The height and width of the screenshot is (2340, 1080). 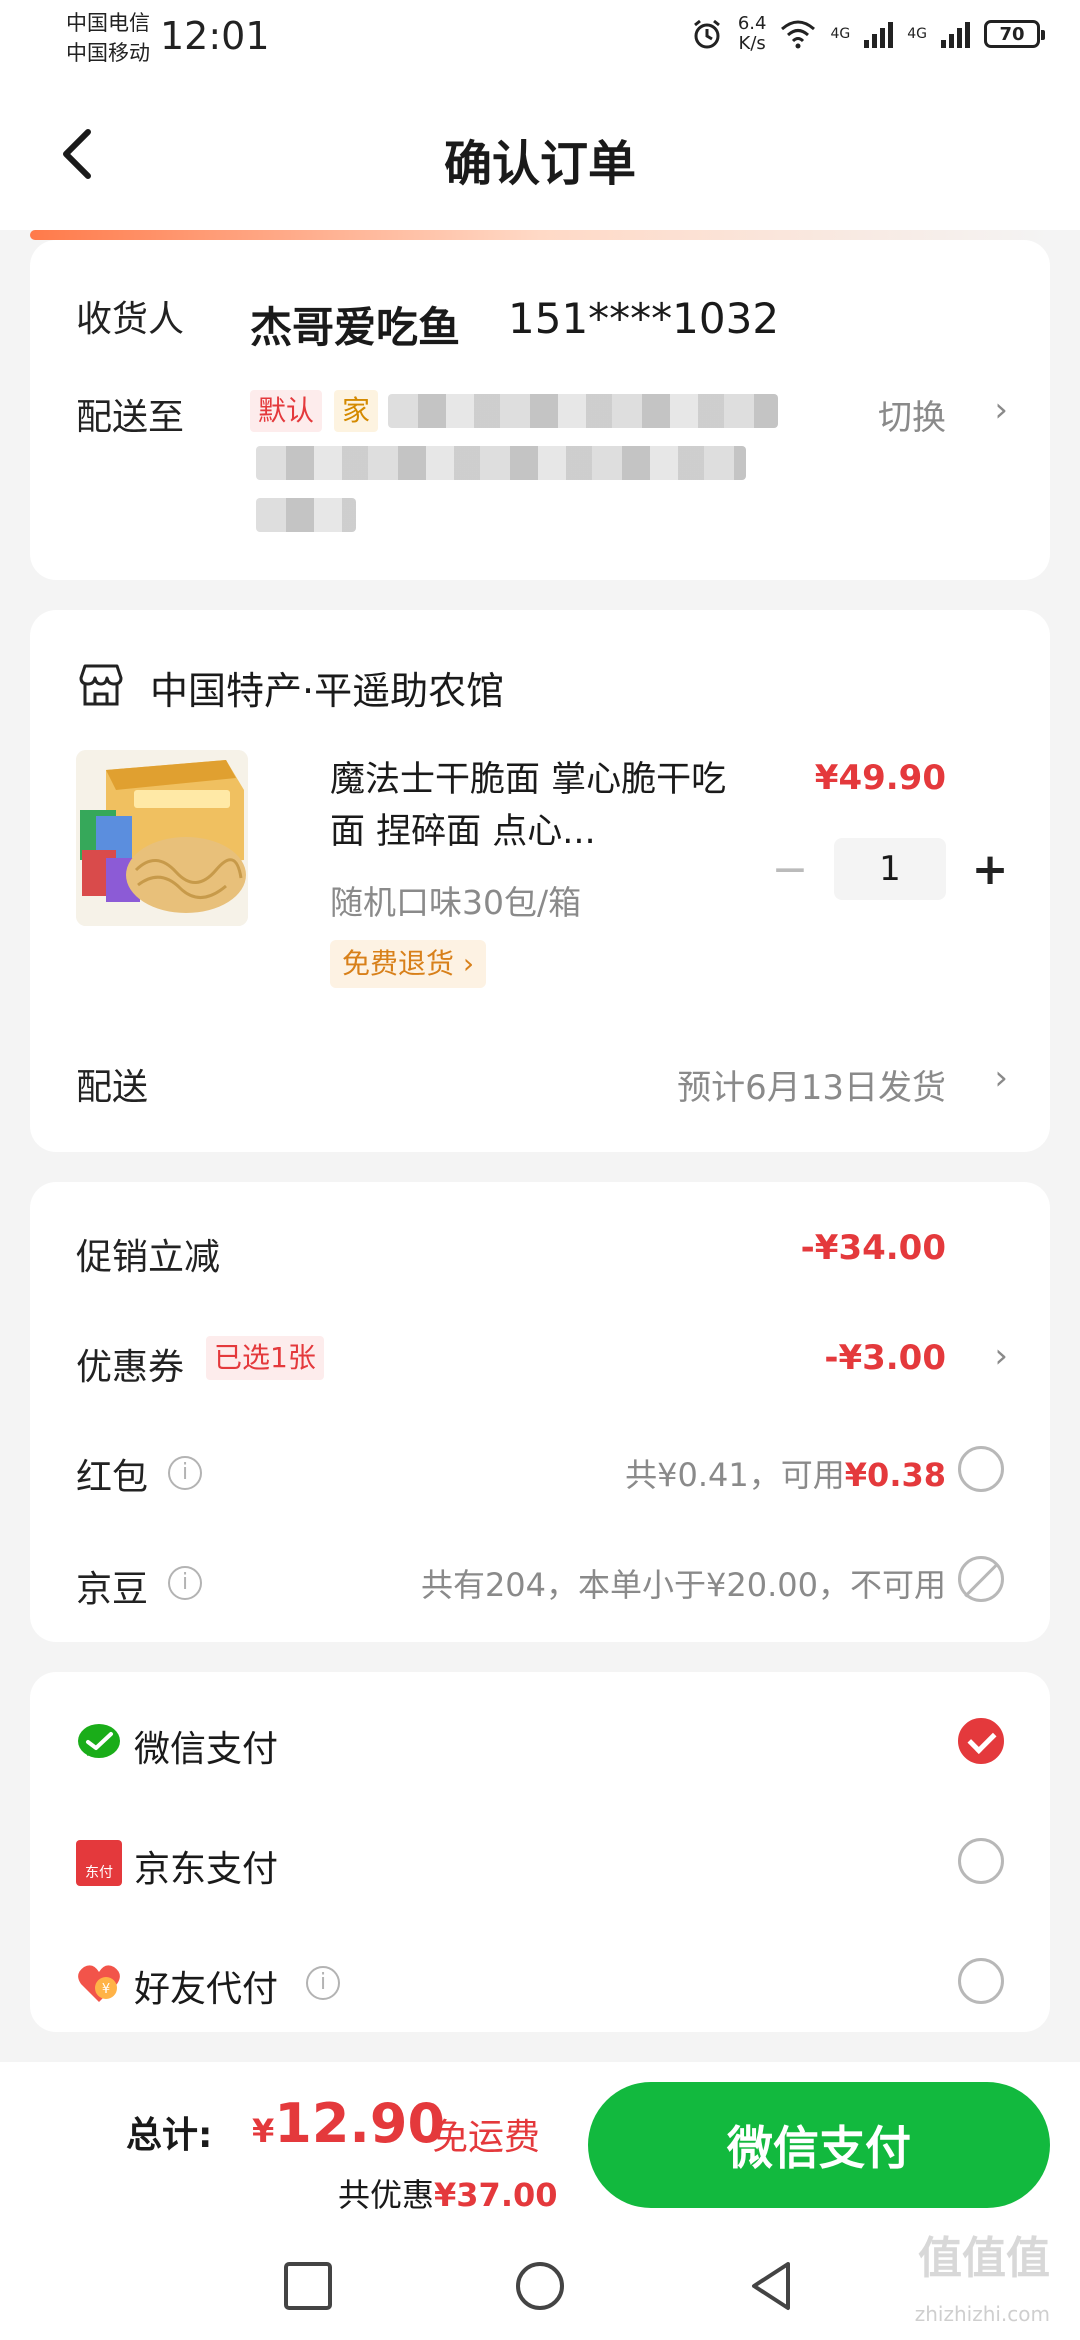 I want to click on red-packet-total: 共¥0.41，可用, so click(x=735, y=1475).